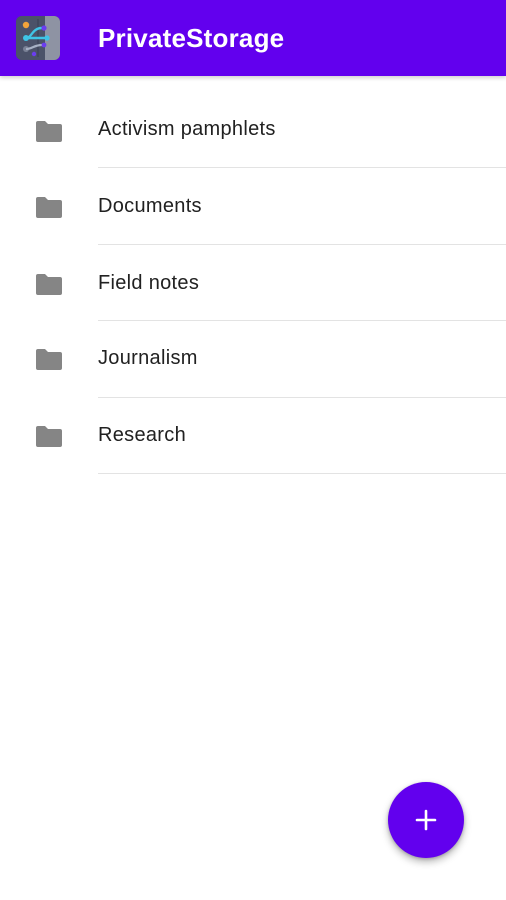 The image size is (506, 900). I want to click on plus-icon, so click(426, 820).